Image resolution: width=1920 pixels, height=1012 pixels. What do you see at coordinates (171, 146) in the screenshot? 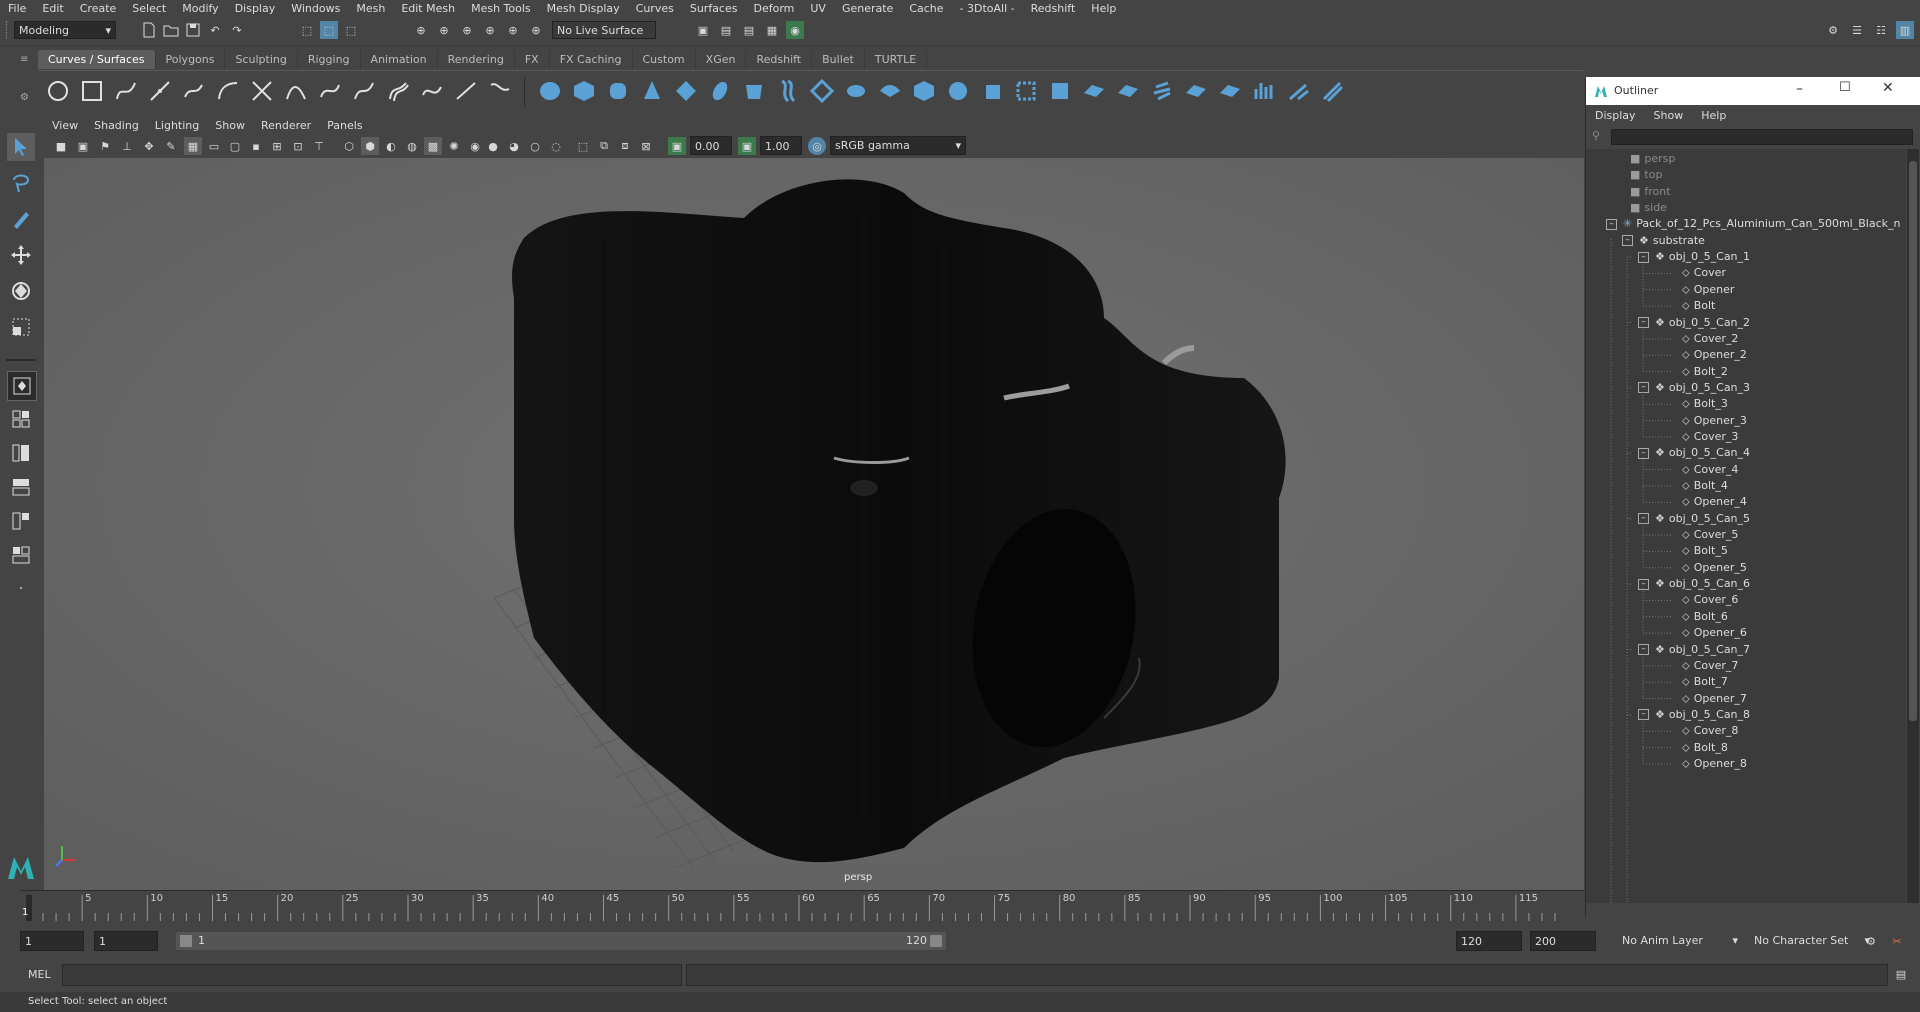
I see `grease-pencil-icon: ✎` at bounding box center [171, 146].